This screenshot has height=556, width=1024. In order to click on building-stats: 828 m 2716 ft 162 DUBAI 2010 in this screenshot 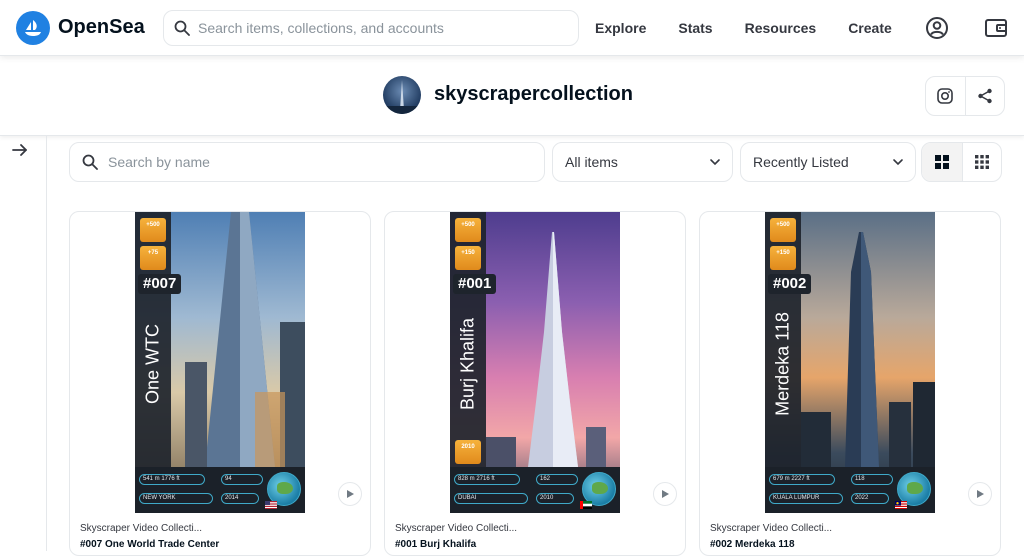, I will do `click(535, 490)`.